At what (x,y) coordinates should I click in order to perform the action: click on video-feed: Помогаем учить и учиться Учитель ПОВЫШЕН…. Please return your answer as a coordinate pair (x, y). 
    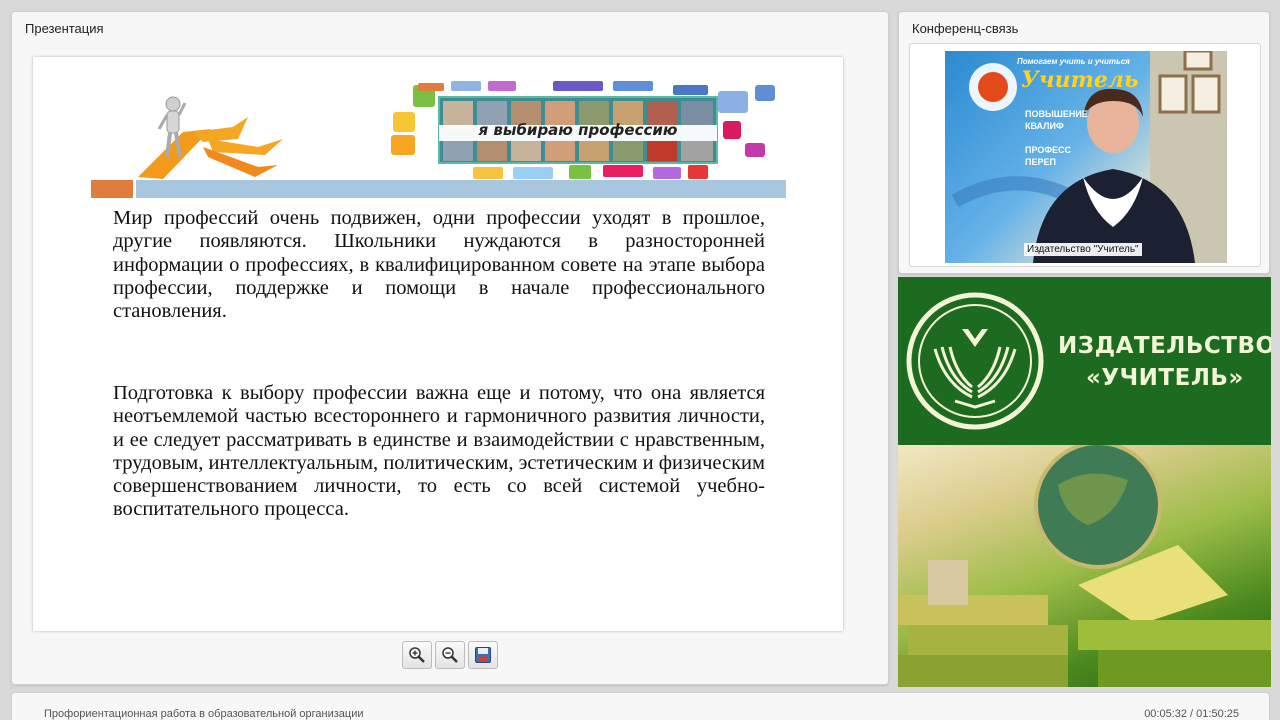
    Looking at the image, I should click on (1086, 157).